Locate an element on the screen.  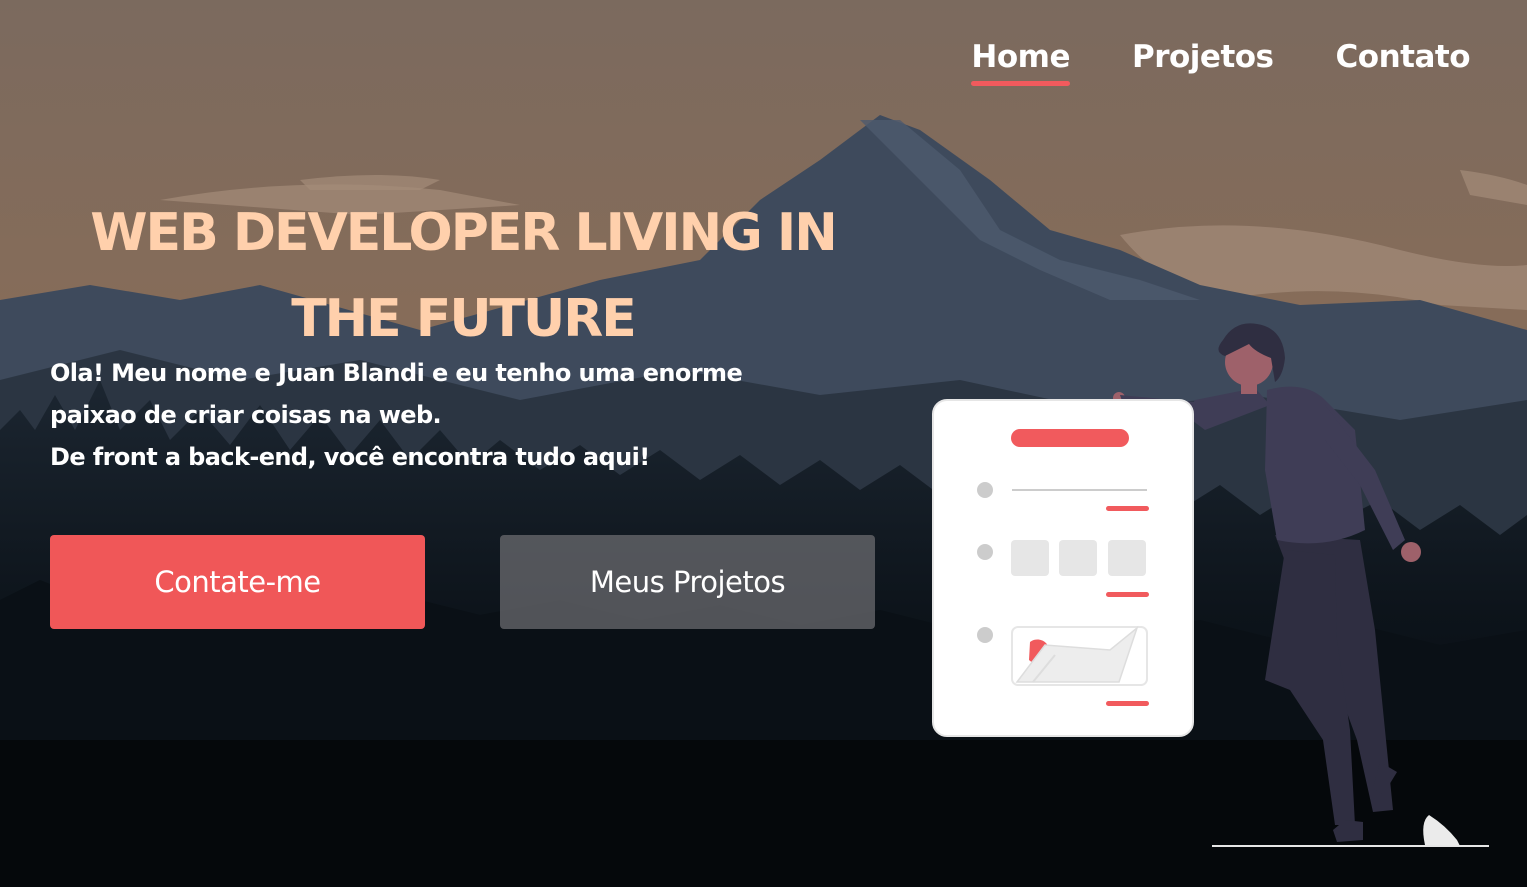
website-card-icon is located at coordinates (1063, 568).